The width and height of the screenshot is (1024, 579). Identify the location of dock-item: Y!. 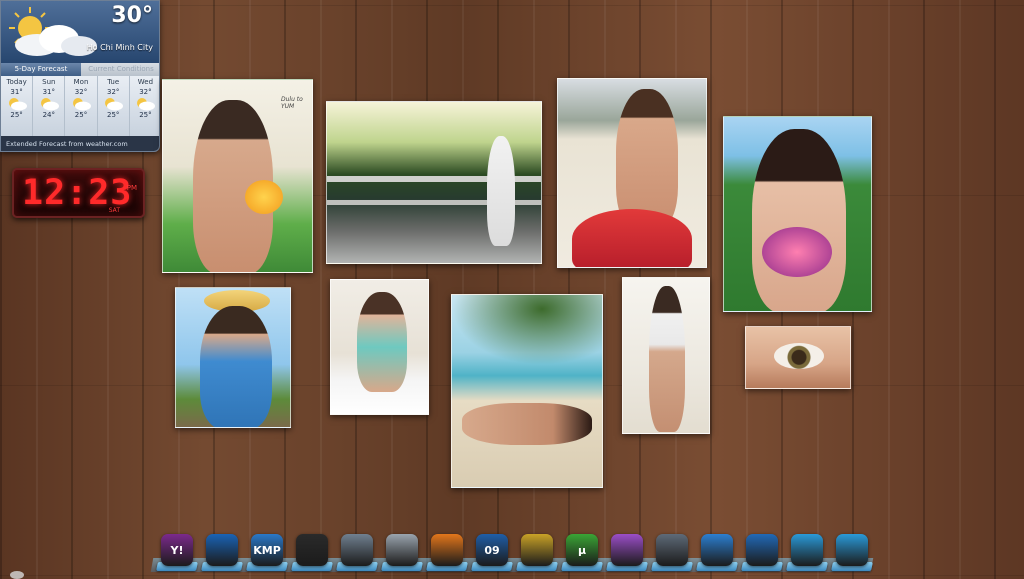
(177, 553).